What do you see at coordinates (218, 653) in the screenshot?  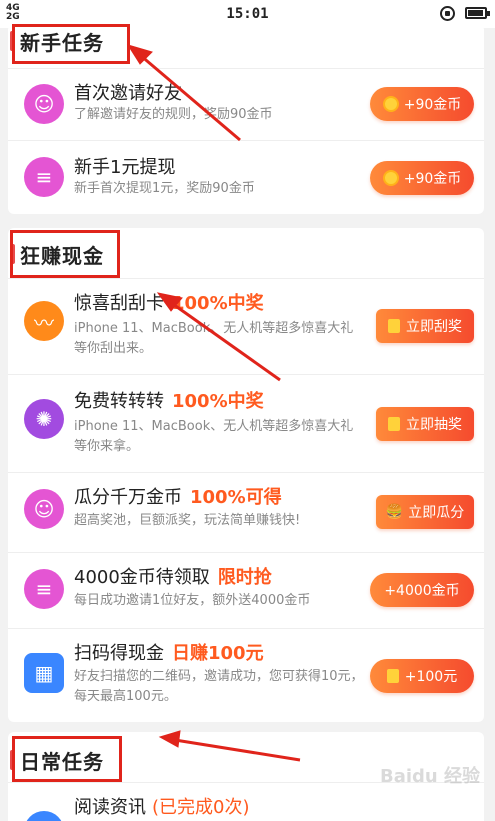 I see `task-highlight: 日赚100元` at bounding box center [218, 653].